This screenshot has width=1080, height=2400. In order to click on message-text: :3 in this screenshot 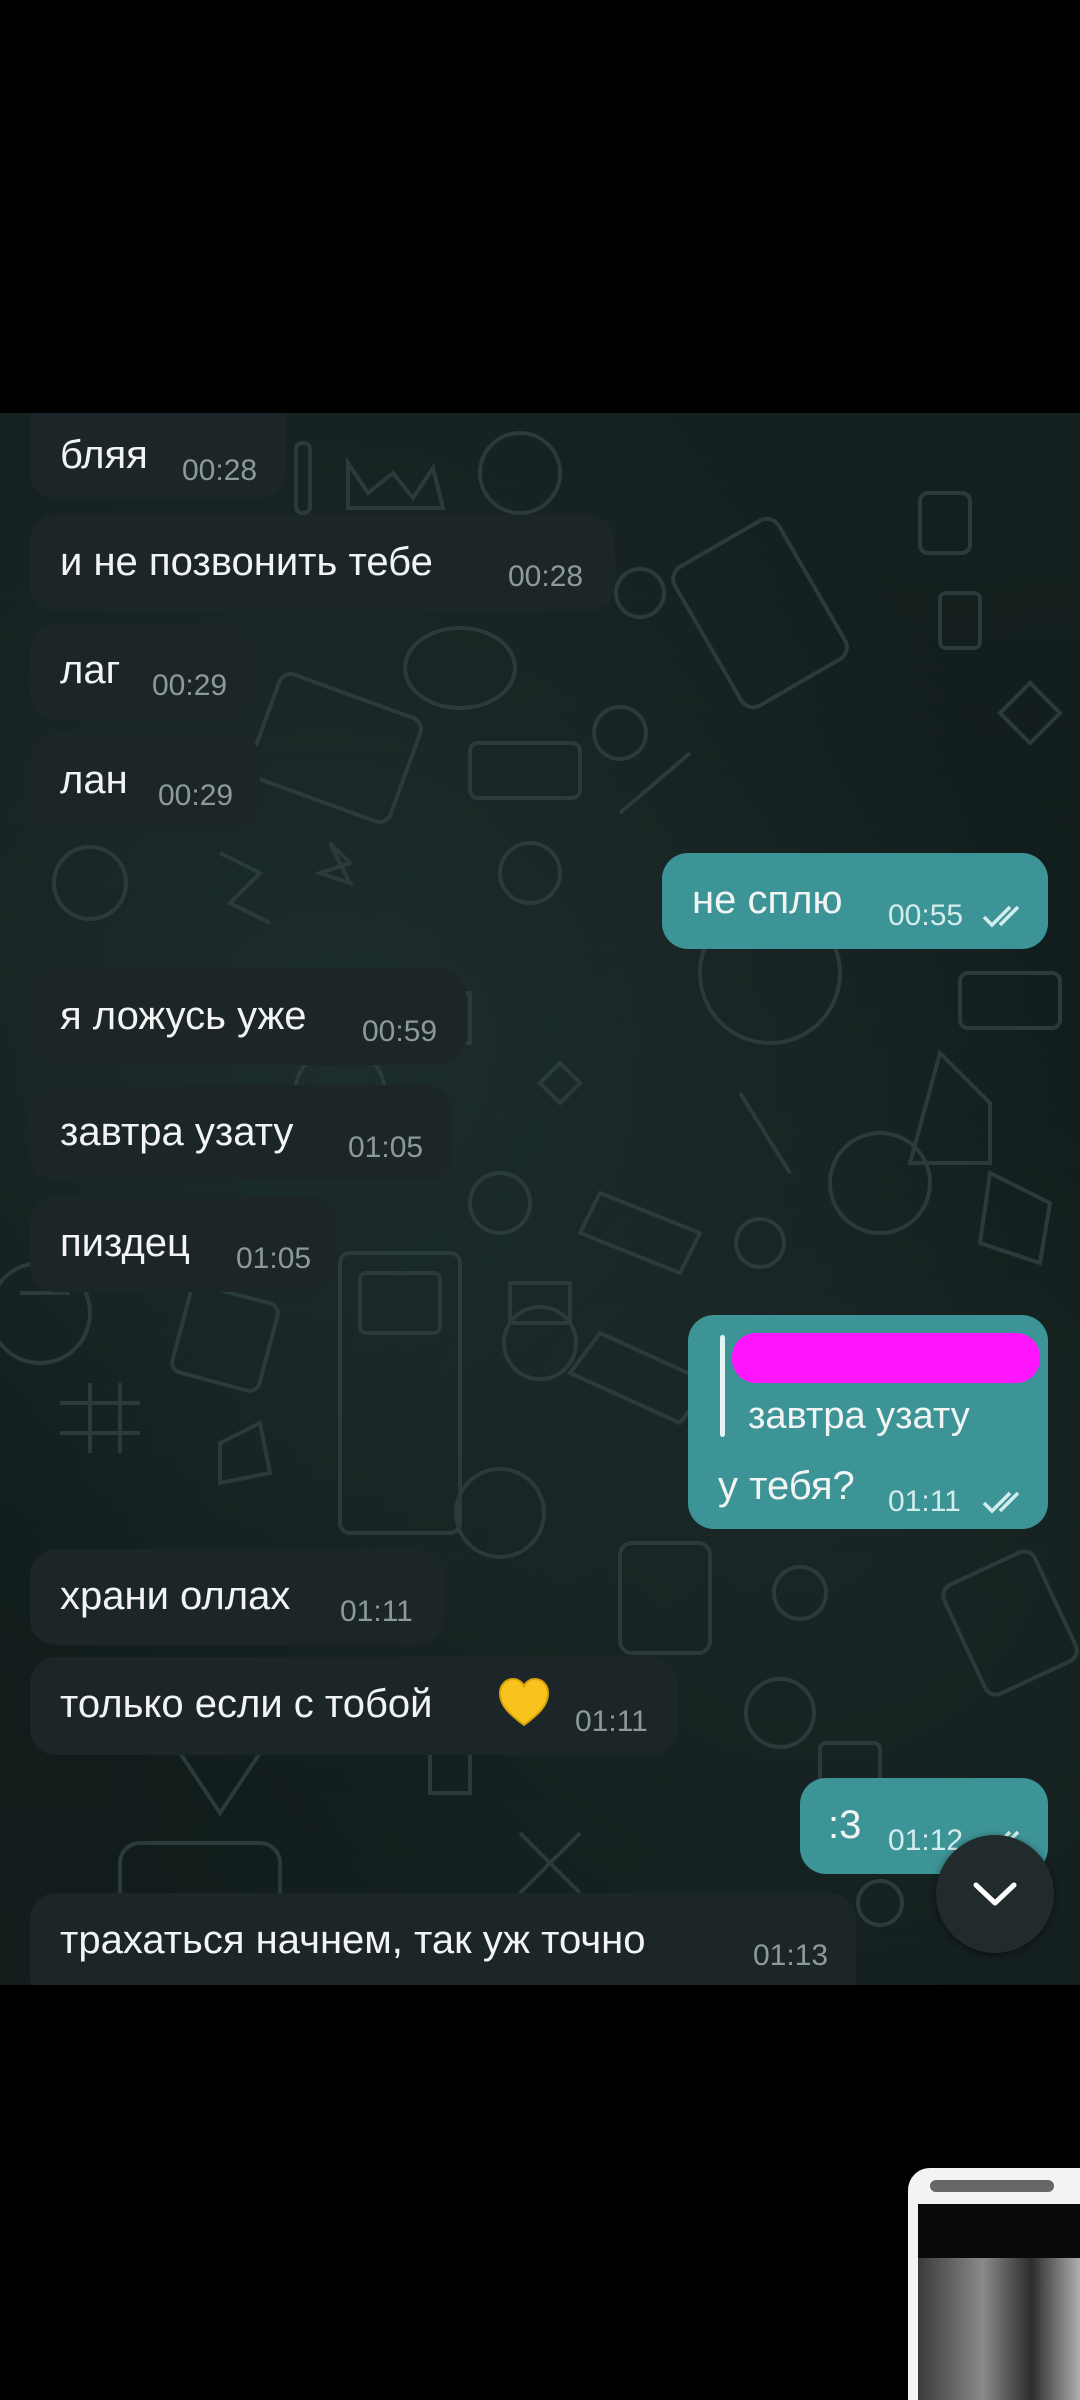, I will do `click(845, 1825)`.